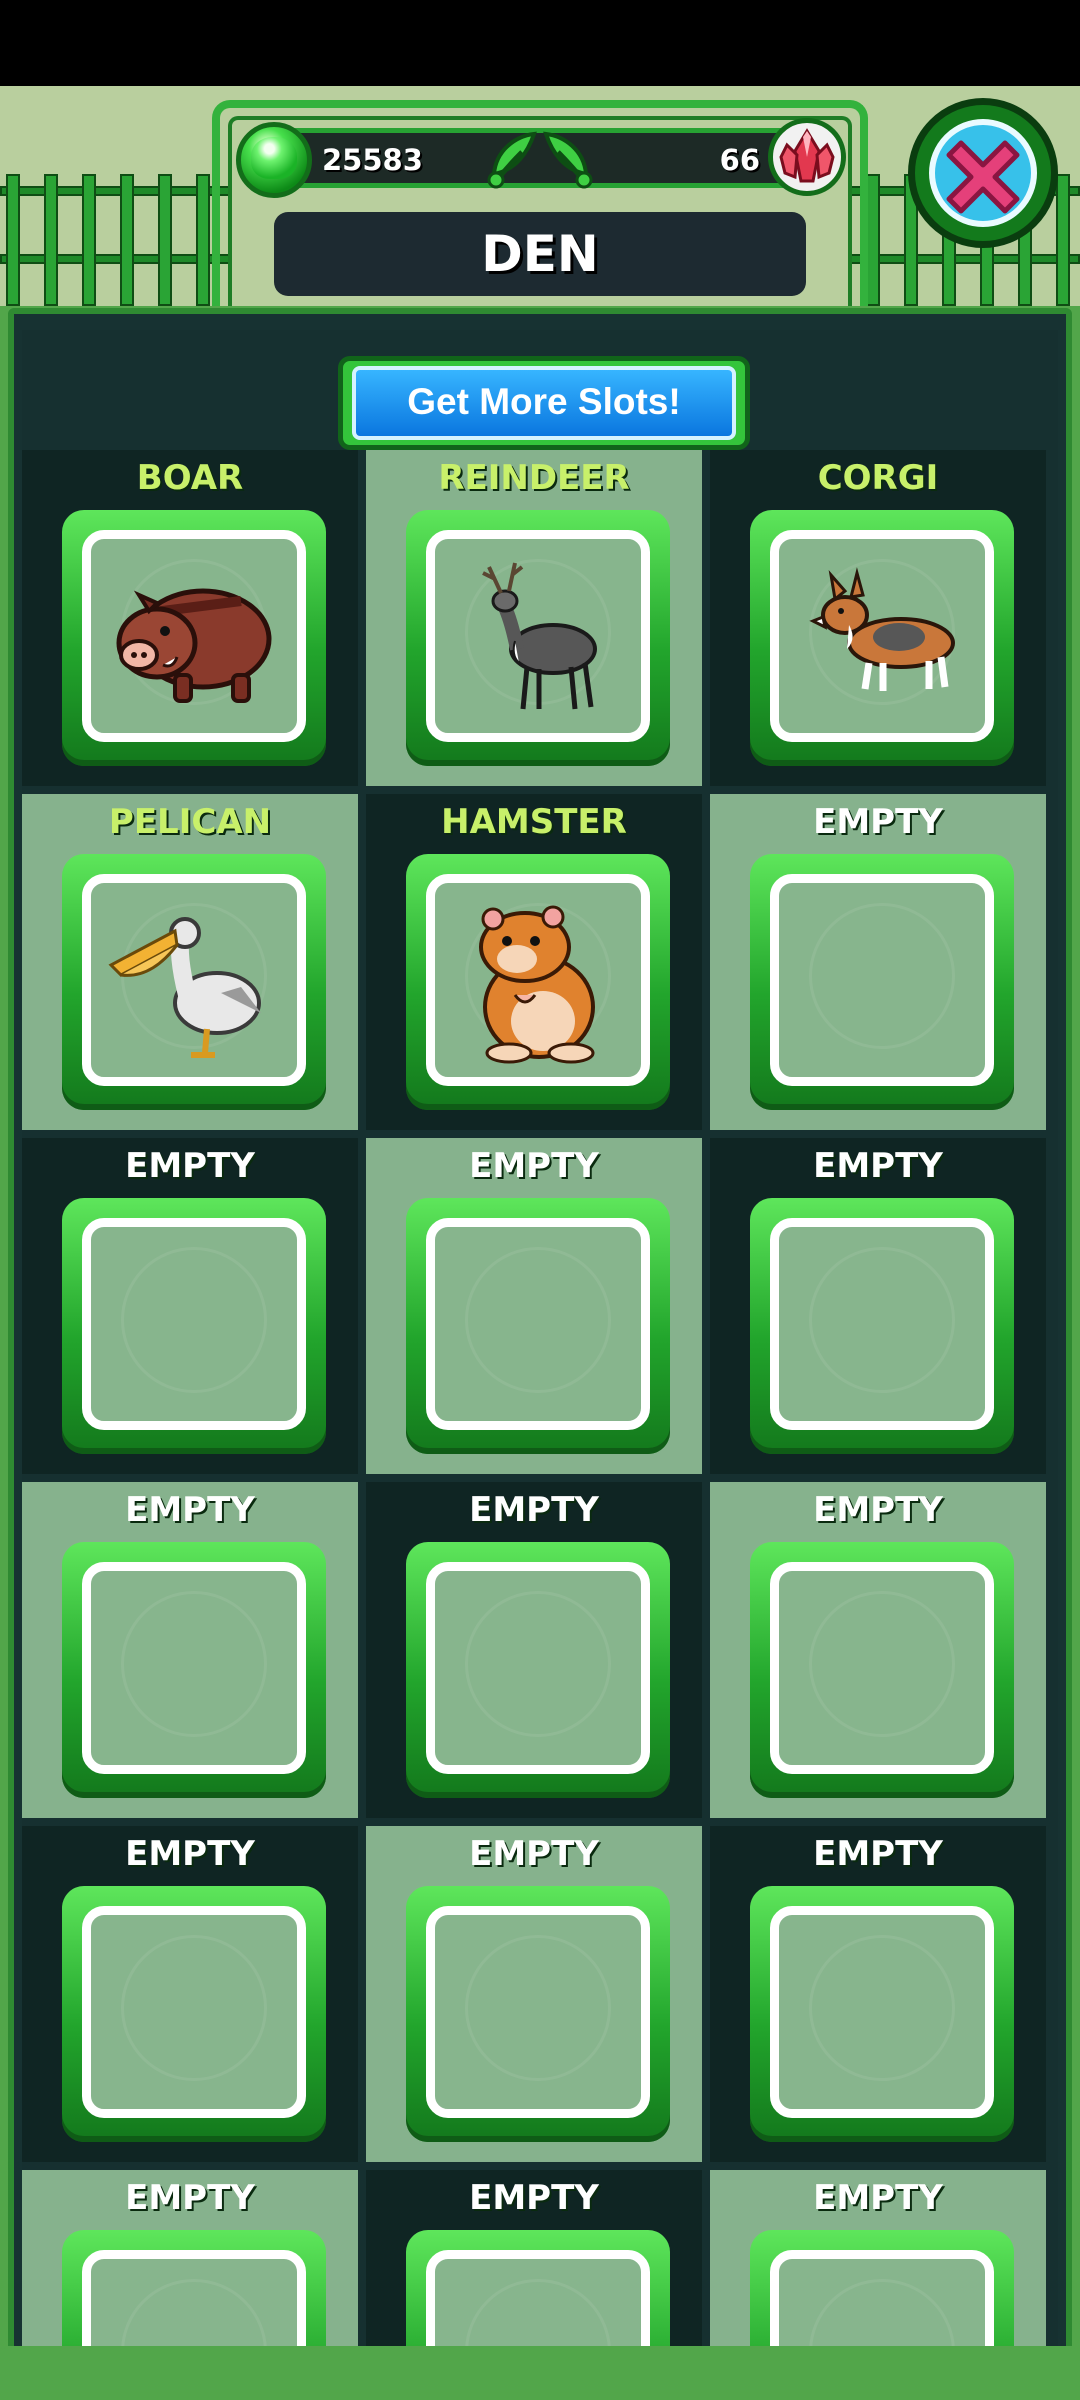 This screenshot has height=2400, width=1080. Describe the element at coordinates (807, 157) in the screenshot. I see `red-crystal-icon` at that location.